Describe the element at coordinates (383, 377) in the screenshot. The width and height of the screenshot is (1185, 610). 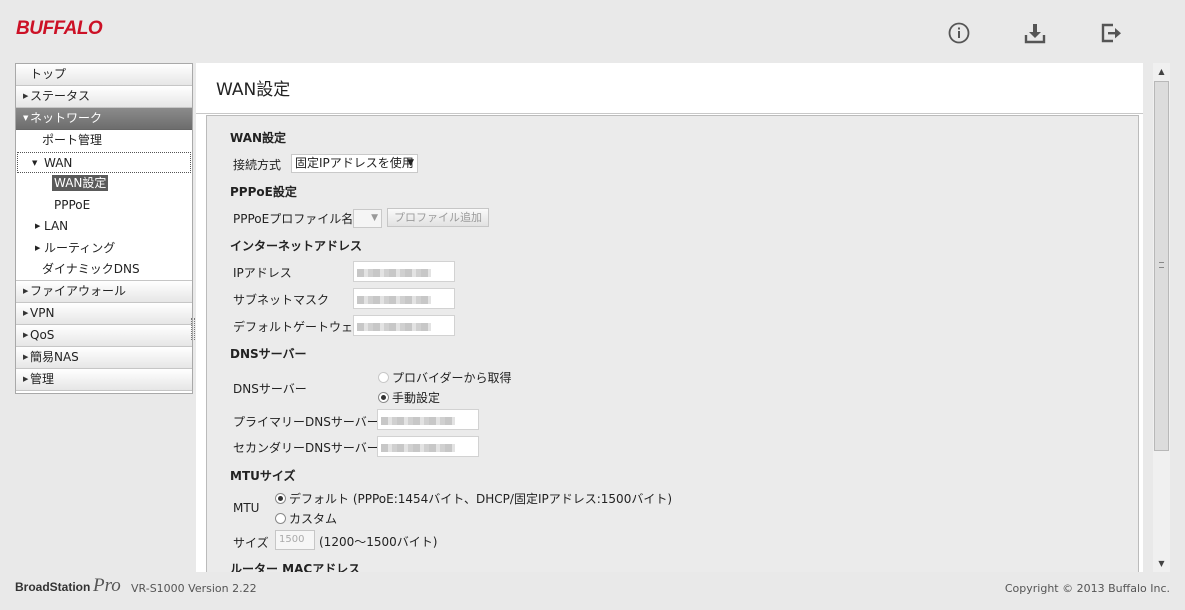
I see `dns-provider-radio` at that location.